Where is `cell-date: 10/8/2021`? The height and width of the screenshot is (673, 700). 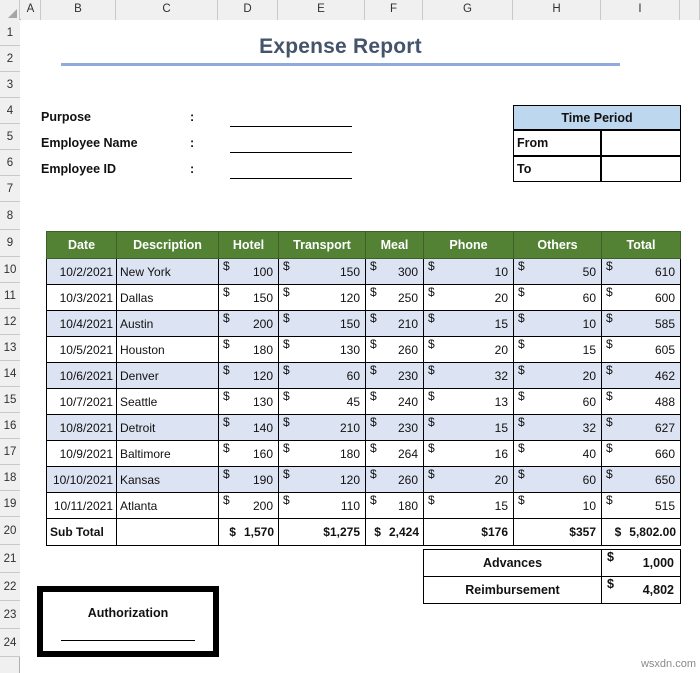 cell-date: 10/8/2021 is located at coordinates (81, 427).